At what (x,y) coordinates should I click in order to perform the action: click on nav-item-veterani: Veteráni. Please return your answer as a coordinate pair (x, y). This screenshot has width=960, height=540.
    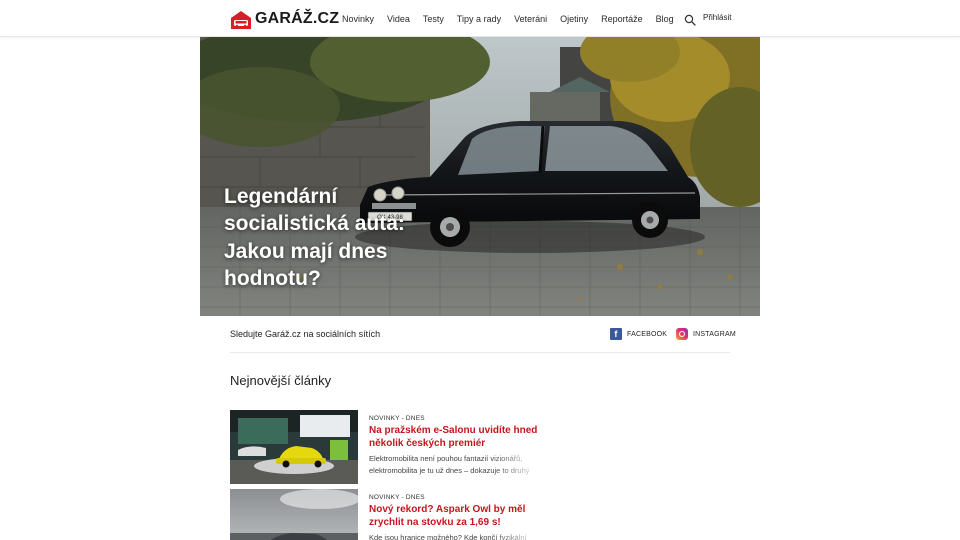
    Looking at the image, I should click on (530, 19).